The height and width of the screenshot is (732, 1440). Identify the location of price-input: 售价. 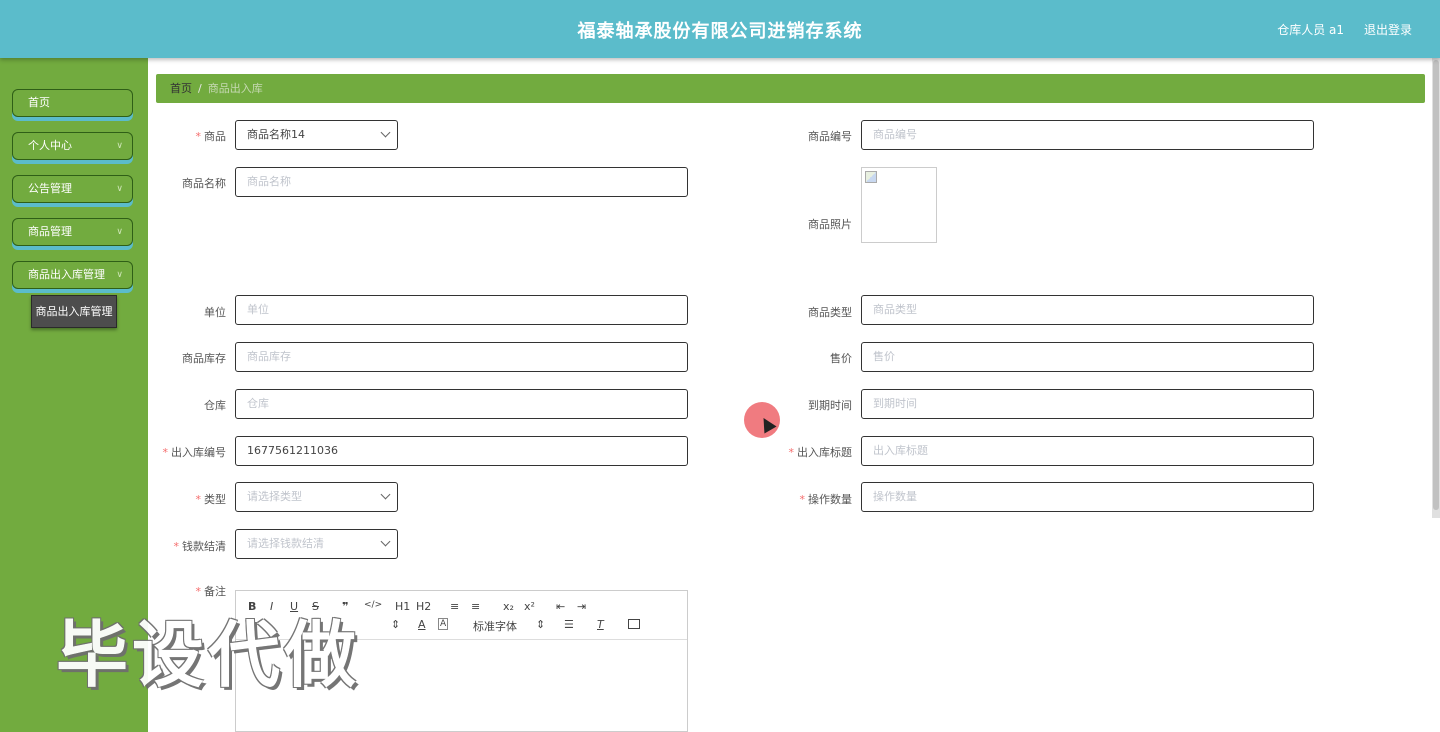
(1087, 357).